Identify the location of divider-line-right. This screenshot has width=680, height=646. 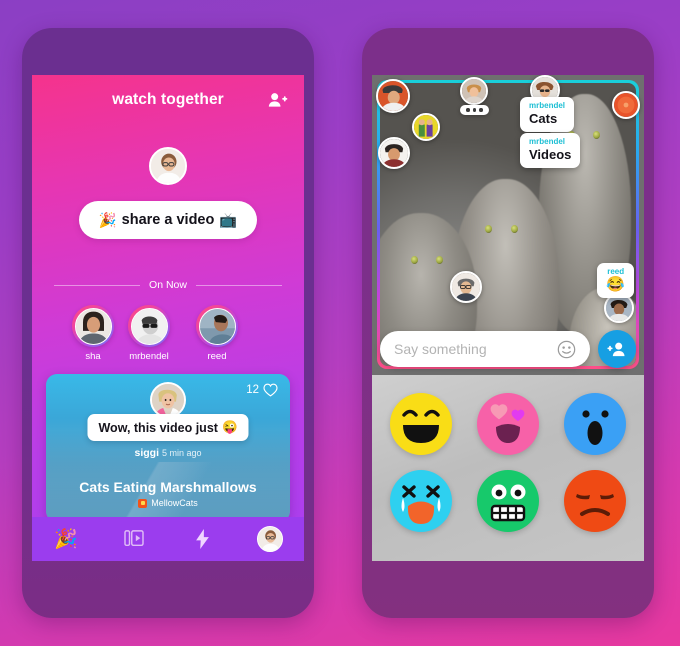
(238, 285).